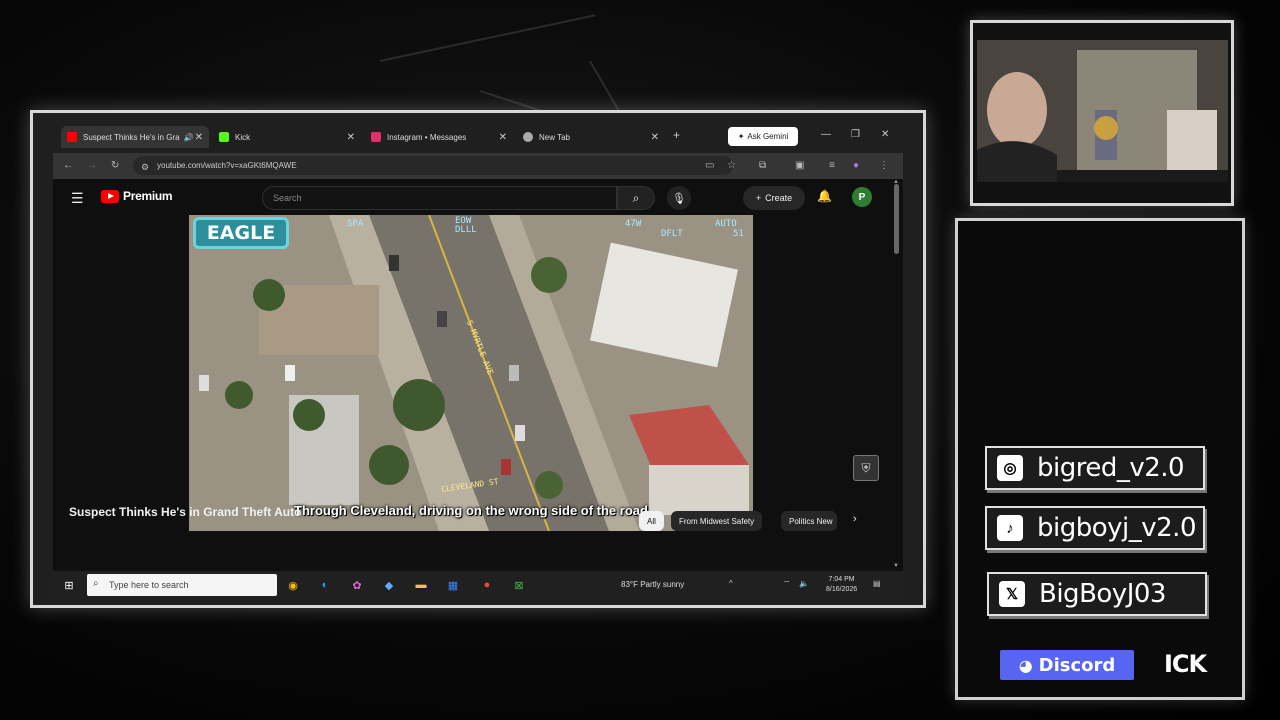 The image size is (1280, 720). I want to click on app-icon: ◆, so click(389, 585).